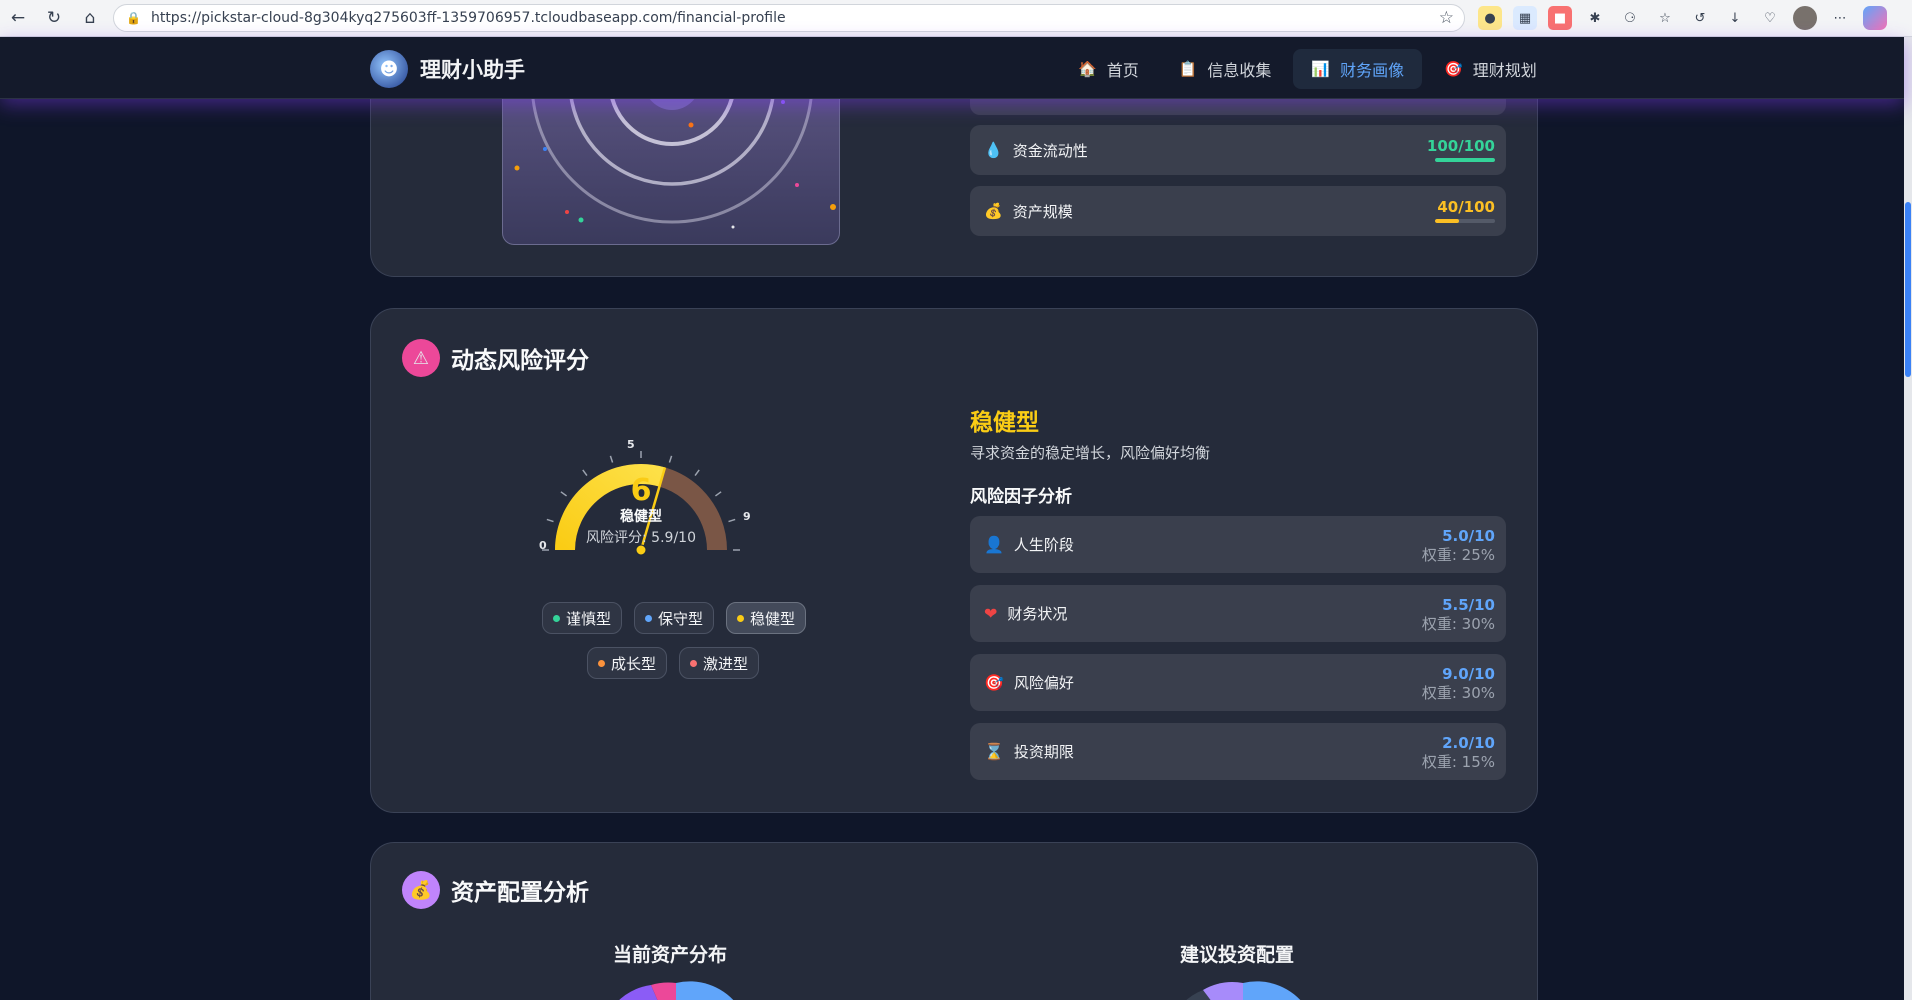  I want to click on card-header: 💰 资产配置分析, so click(495, 890).